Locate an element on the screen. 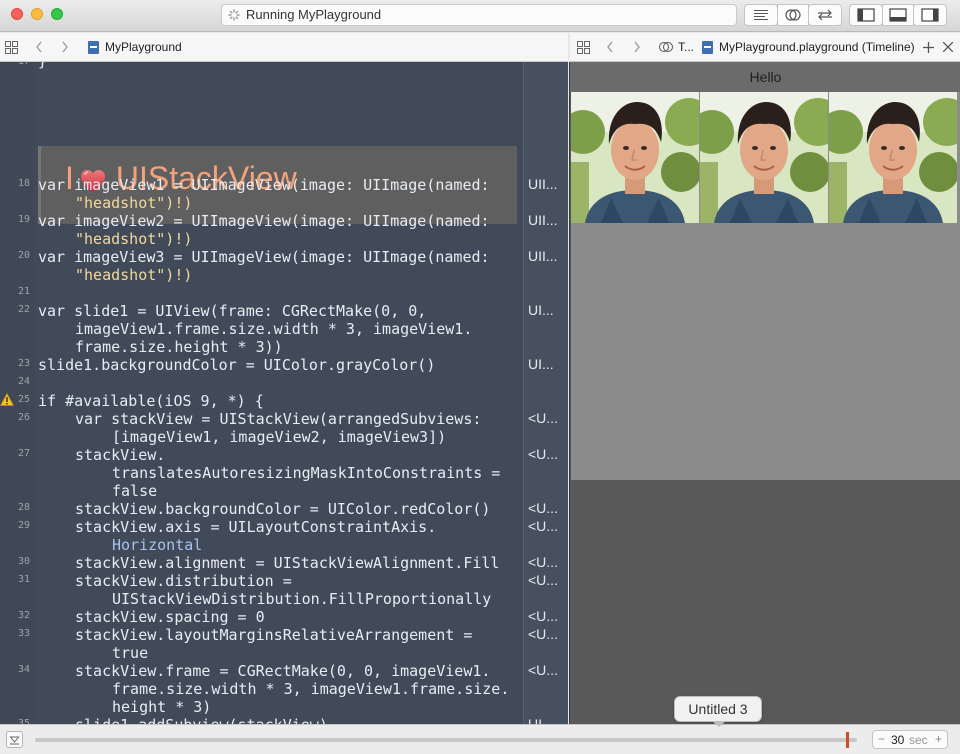 This screenshot has height=754, width=960. forward-button is located at coordinates (65, 47).